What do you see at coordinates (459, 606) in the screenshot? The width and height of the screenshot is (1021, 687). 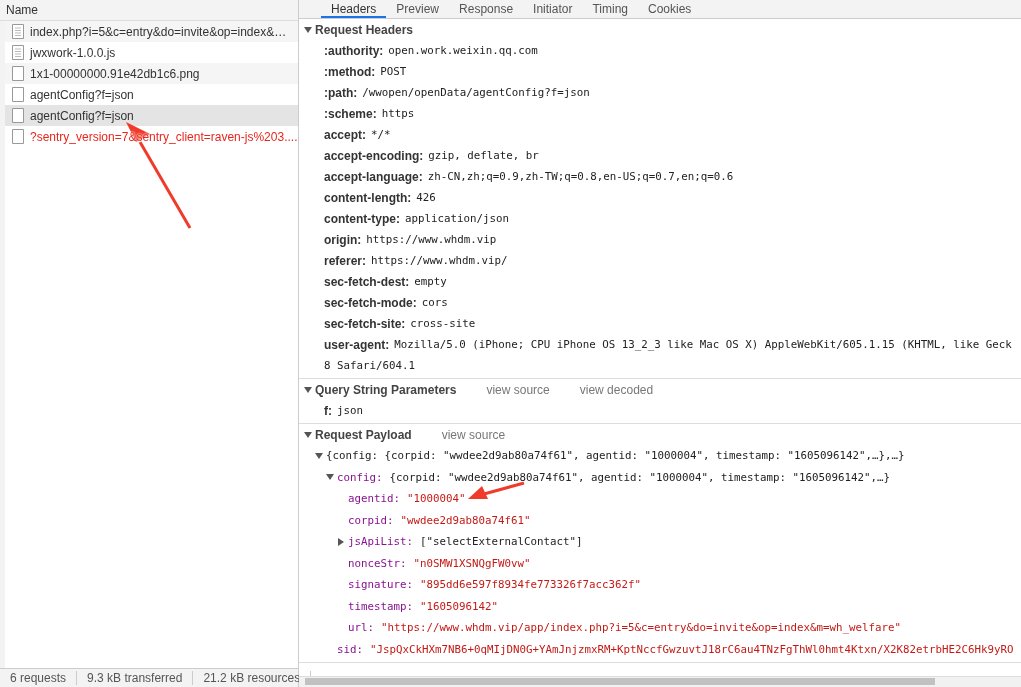 I see `property-value: "1605096142"` at bounding box center [459, 606].